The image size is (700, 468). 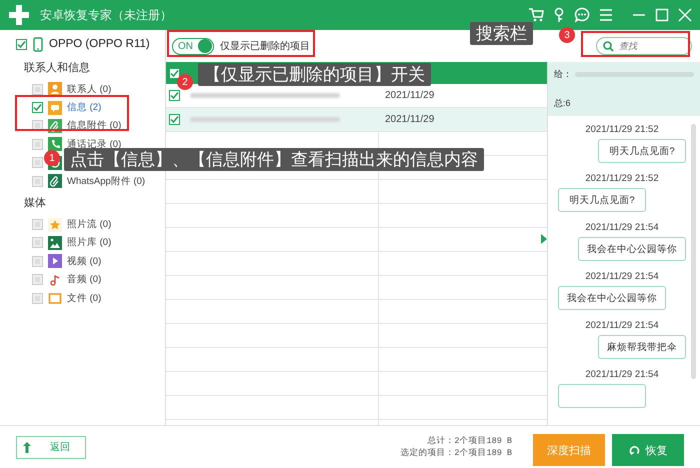 What do you see at coordinates (106, 15) in the screenshot?
I see `window-title: 安卓恢复专家（未注册）` at bounding box center [106, 15].